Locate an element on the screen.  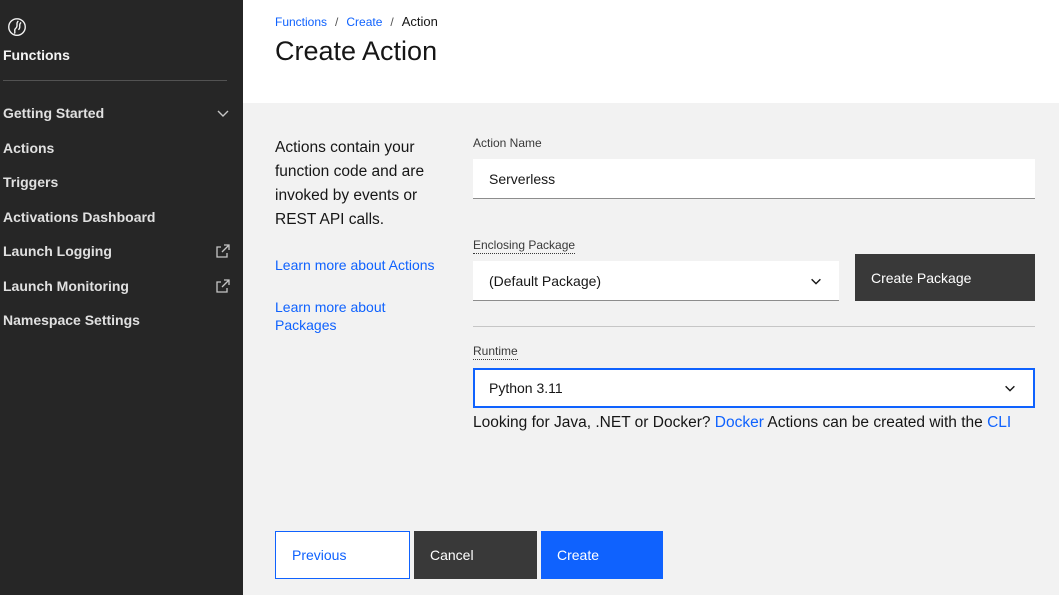
sidebar-item-label: Launch Monitoring is located at coordinates (66, 285).